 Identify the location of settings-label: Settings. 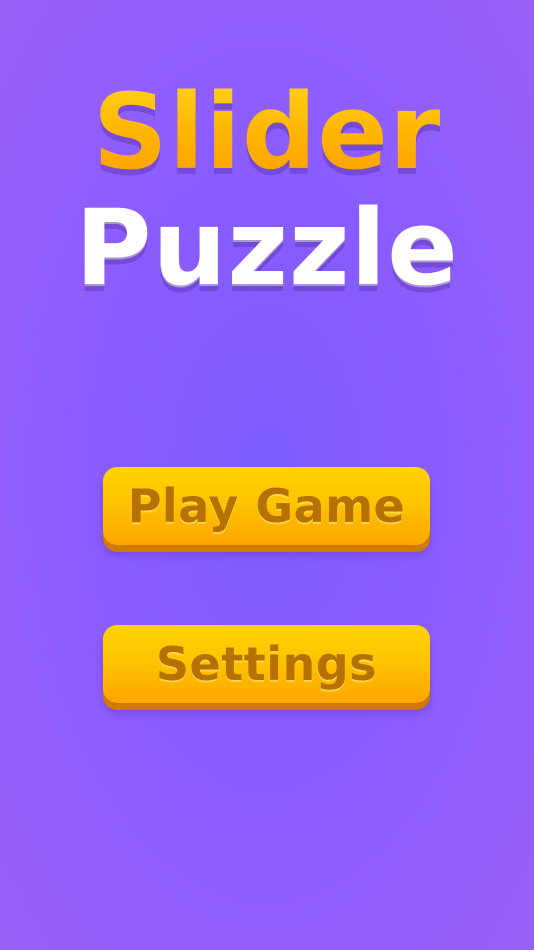
(266, 664).